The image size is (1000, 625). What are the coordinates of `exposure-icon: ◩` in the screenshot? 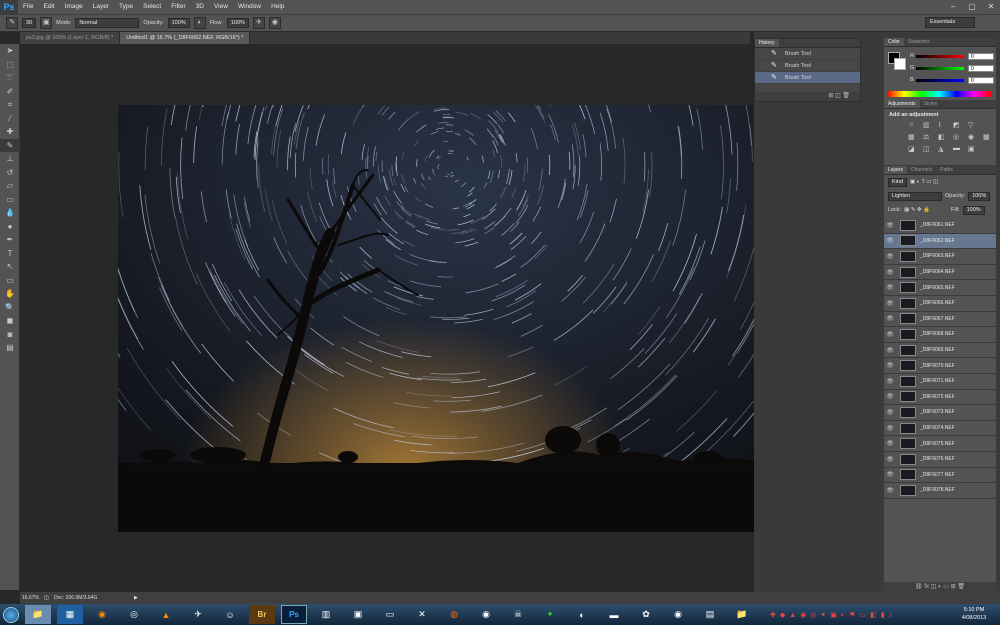 It's located at (958, 125).